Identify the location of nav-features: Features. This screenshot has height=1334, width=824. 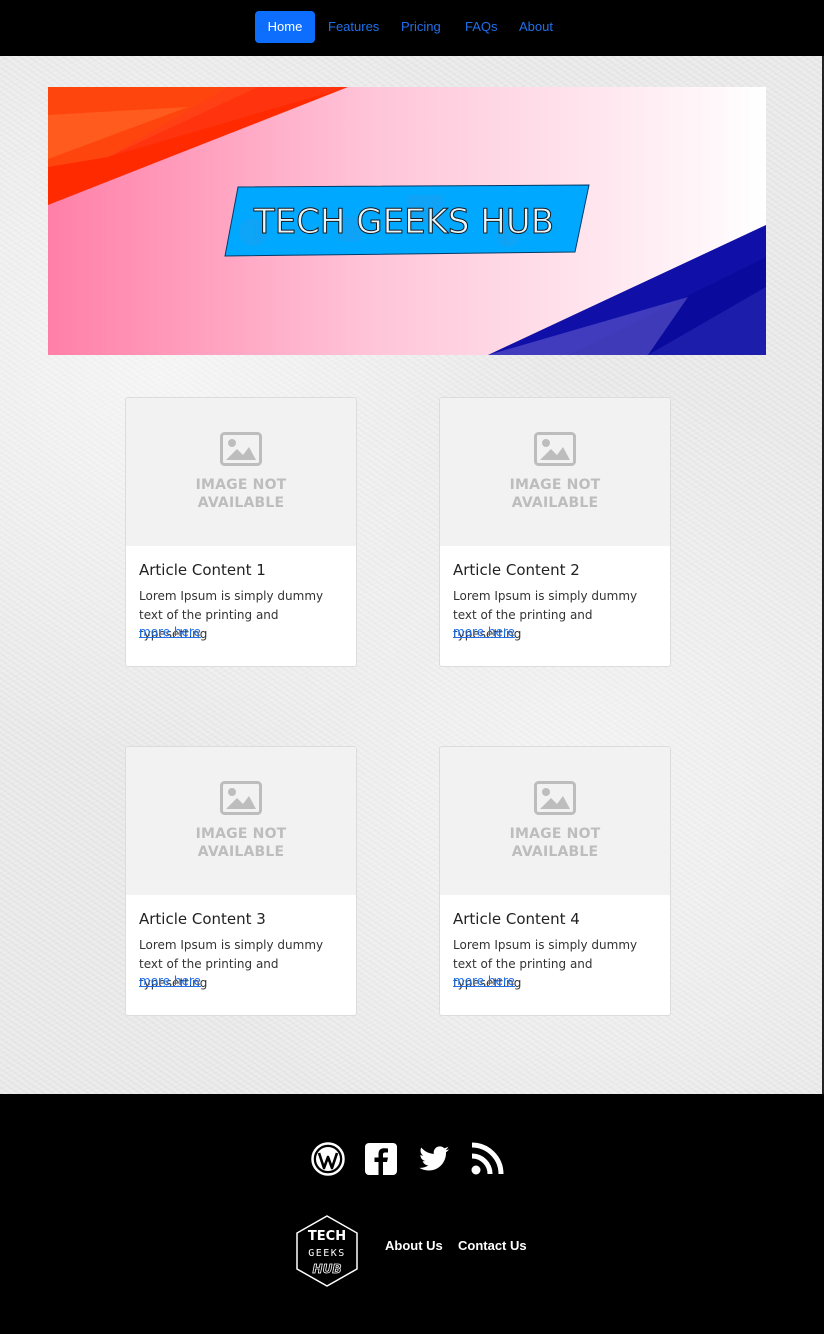
(353, 27).